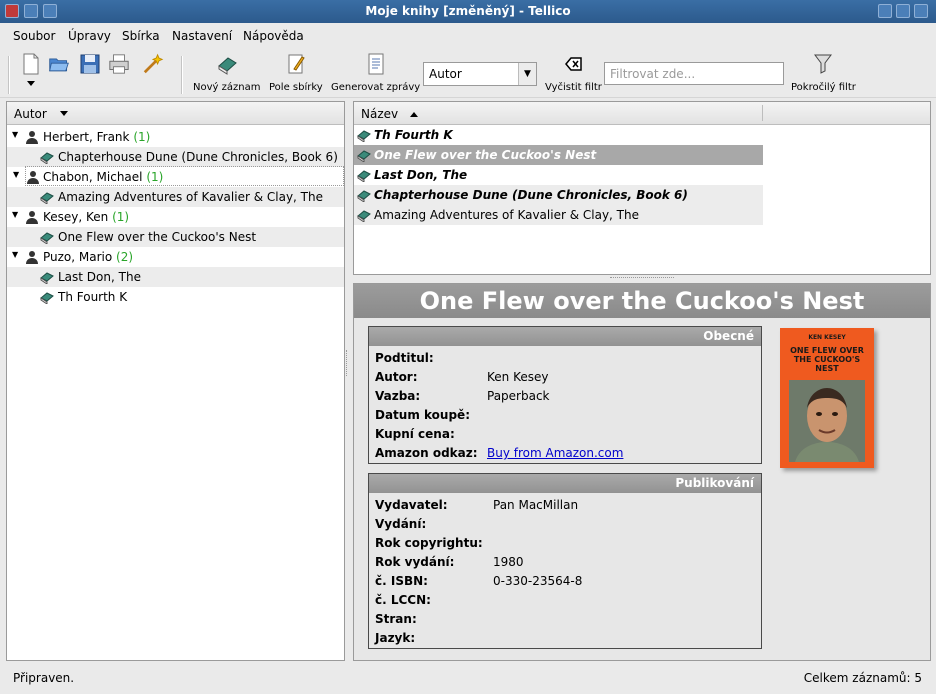 The image size is (936, 694). Describe the element at coordinates (141, 36) in the screenshot. I see `menu-collection: Sbírka` at that location.